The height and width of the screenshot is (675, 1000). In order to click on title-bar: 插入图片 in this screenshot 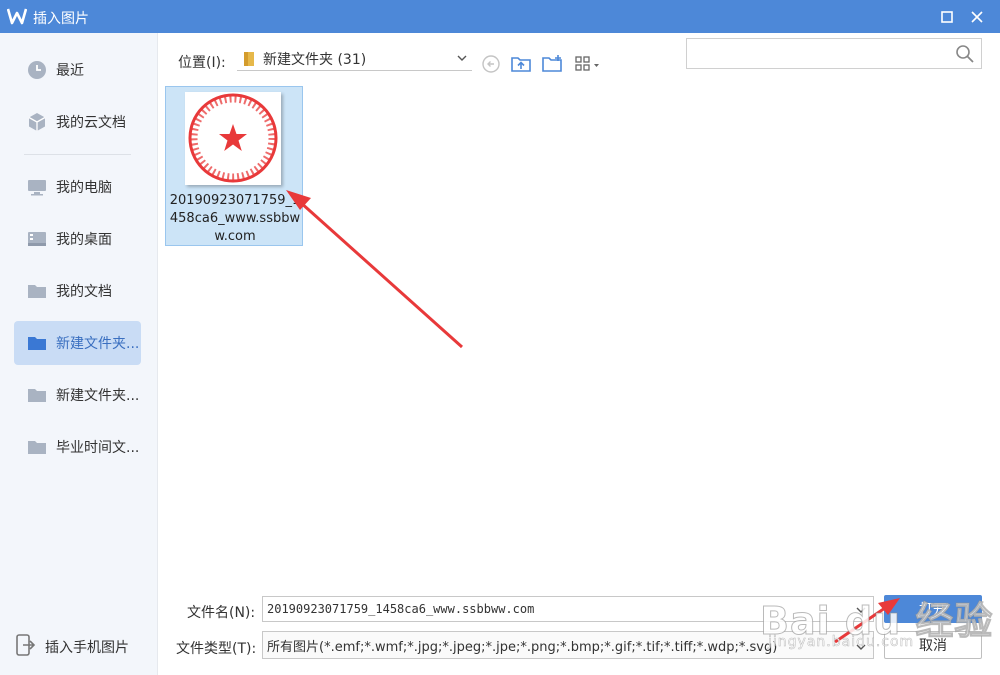, I will do `click(500, 16)`.